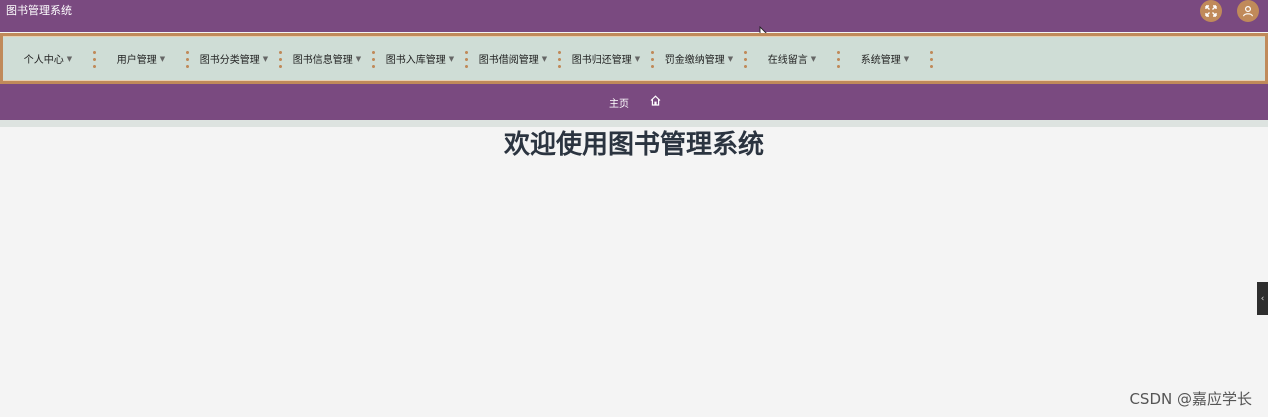 This screenshot has width=1268, height=417. I want to click on nav-item-label: 在线留言, so click(787, 60).